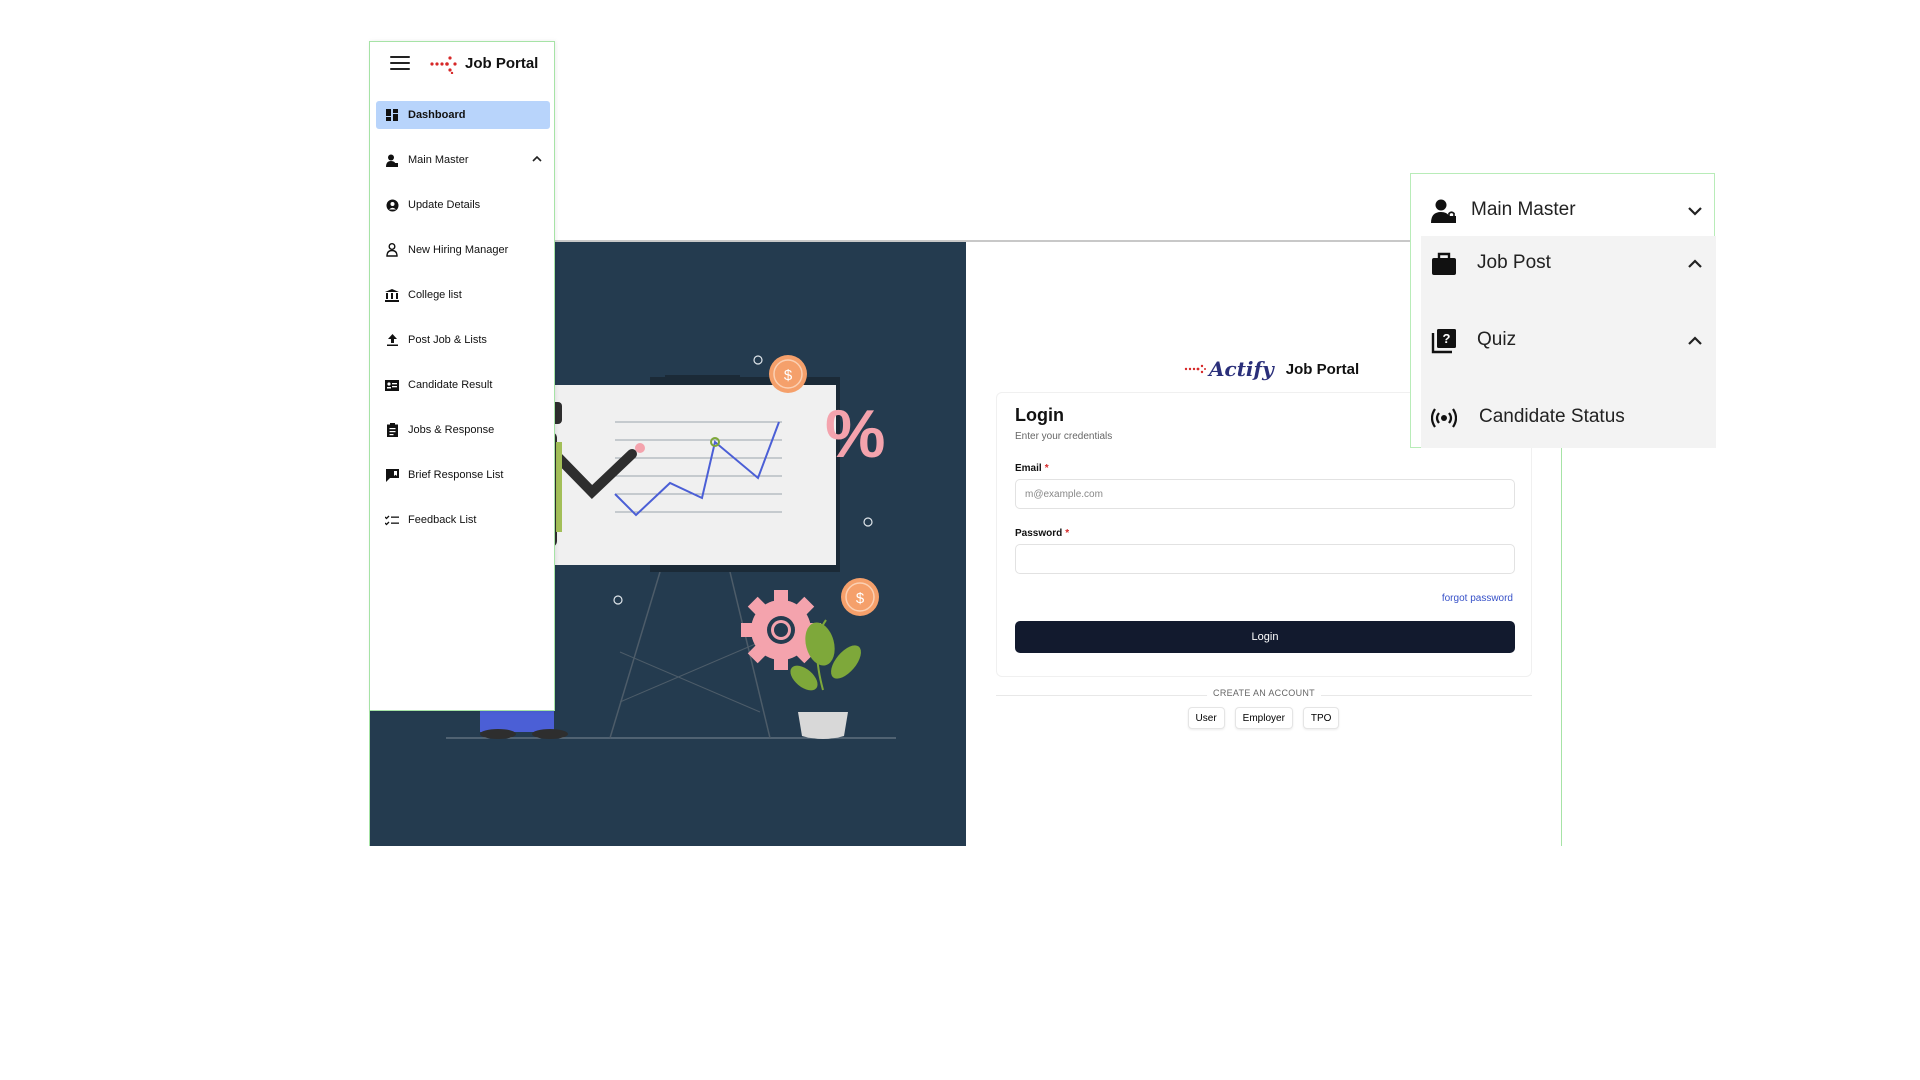 The height and width of the screenshot is (1080, 1920). I want to click on menu-item-candidate-status: Candidate Status, so click(1563, 417).